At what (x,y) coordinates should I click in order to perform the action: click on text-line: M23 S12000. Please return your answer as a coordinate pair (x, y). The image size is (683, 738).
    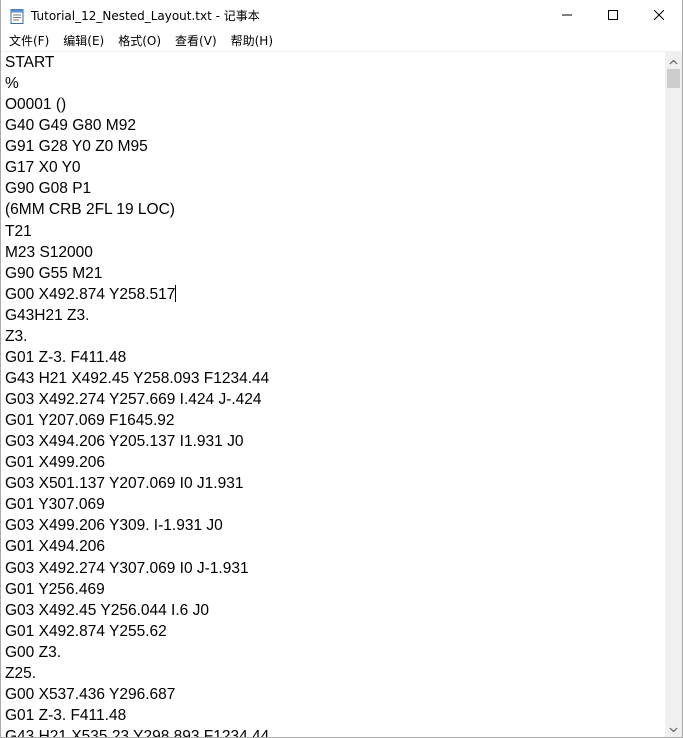
    Looking at the image, I should click on (333, 252).